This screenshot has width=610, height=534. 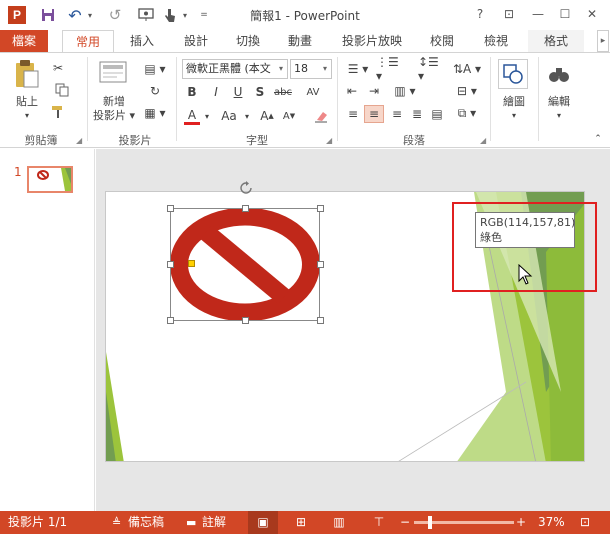 I want to click on align-text-icon: ⊟ ▾, so click(x=467, y=91).